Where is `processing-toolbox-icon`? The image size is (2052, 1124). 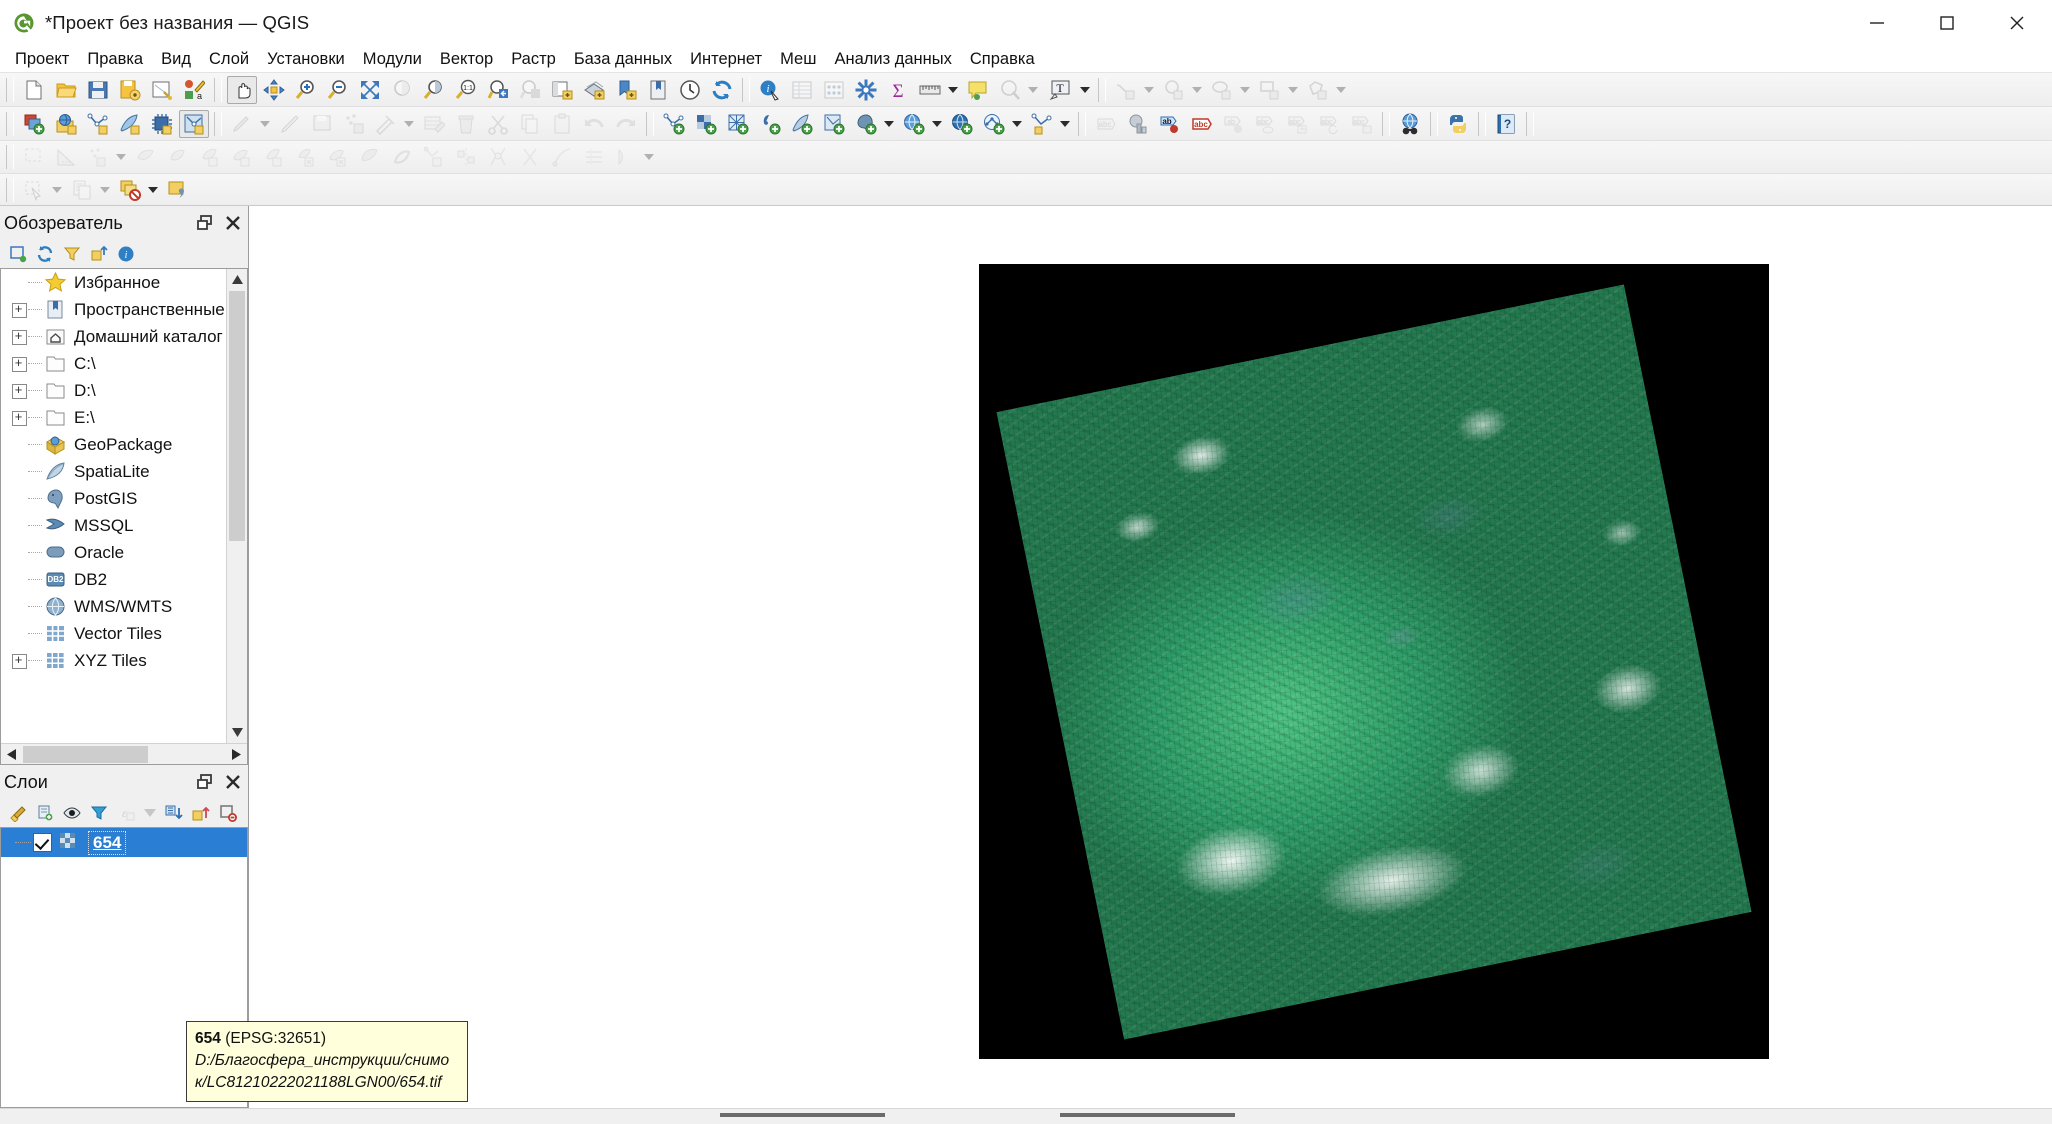
processing-toolbox-icon is located at coordinates (866, 90).